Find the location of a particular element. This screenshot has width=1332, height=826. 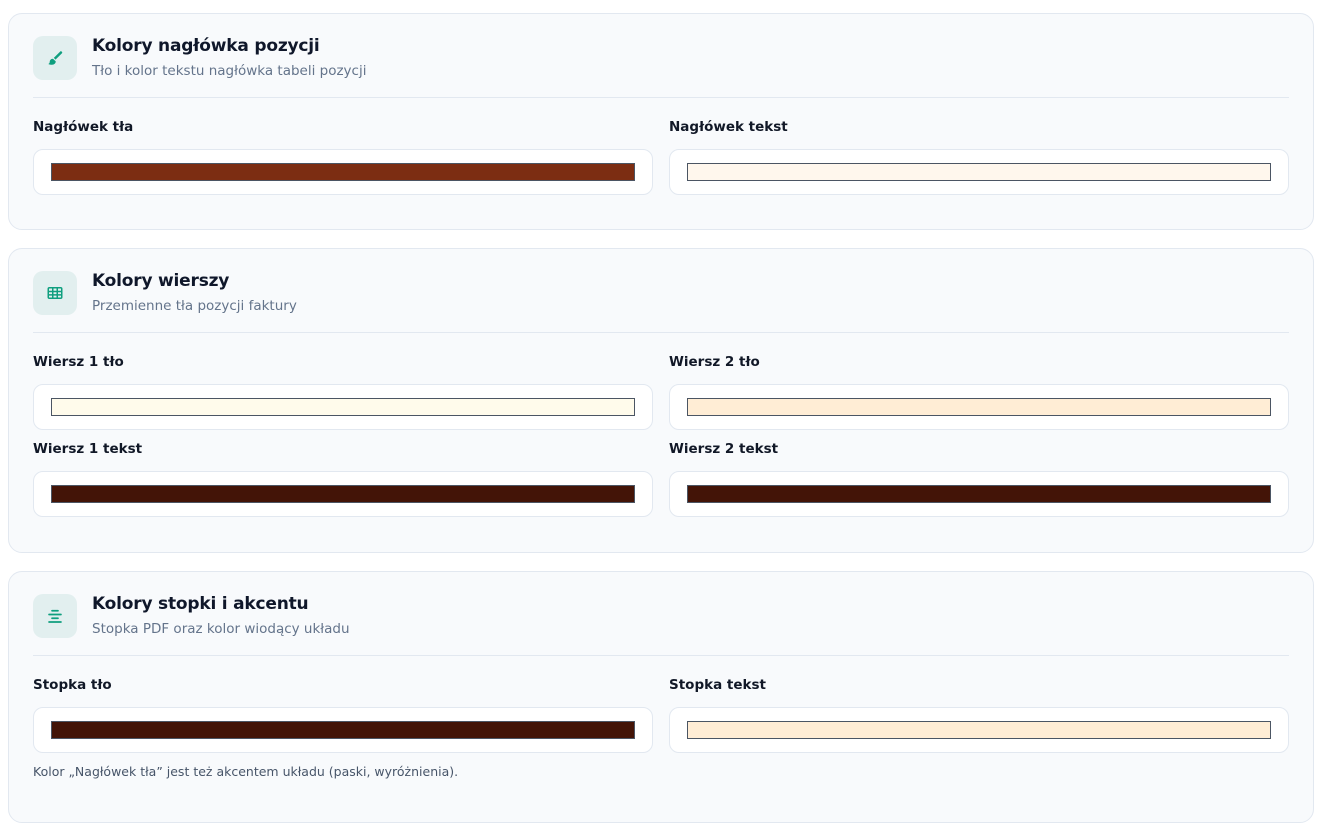

field-label: Wiersz 2 tekst is located at coordinates (724, 449).